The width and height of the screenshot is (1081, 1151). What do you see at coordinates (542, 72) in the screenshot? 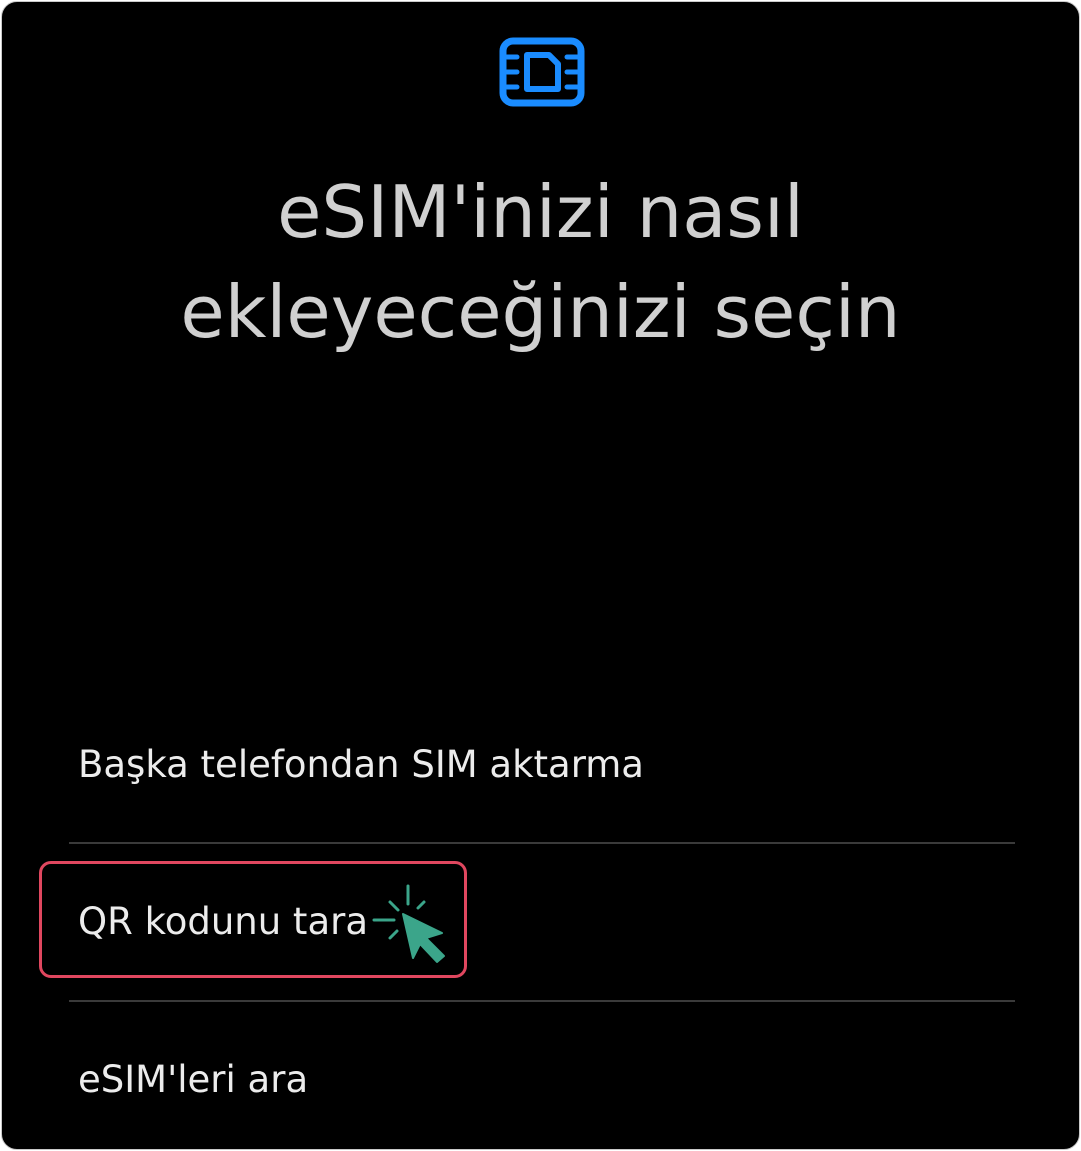
I see `esim-card-icon` at bounding box center [542, 72].